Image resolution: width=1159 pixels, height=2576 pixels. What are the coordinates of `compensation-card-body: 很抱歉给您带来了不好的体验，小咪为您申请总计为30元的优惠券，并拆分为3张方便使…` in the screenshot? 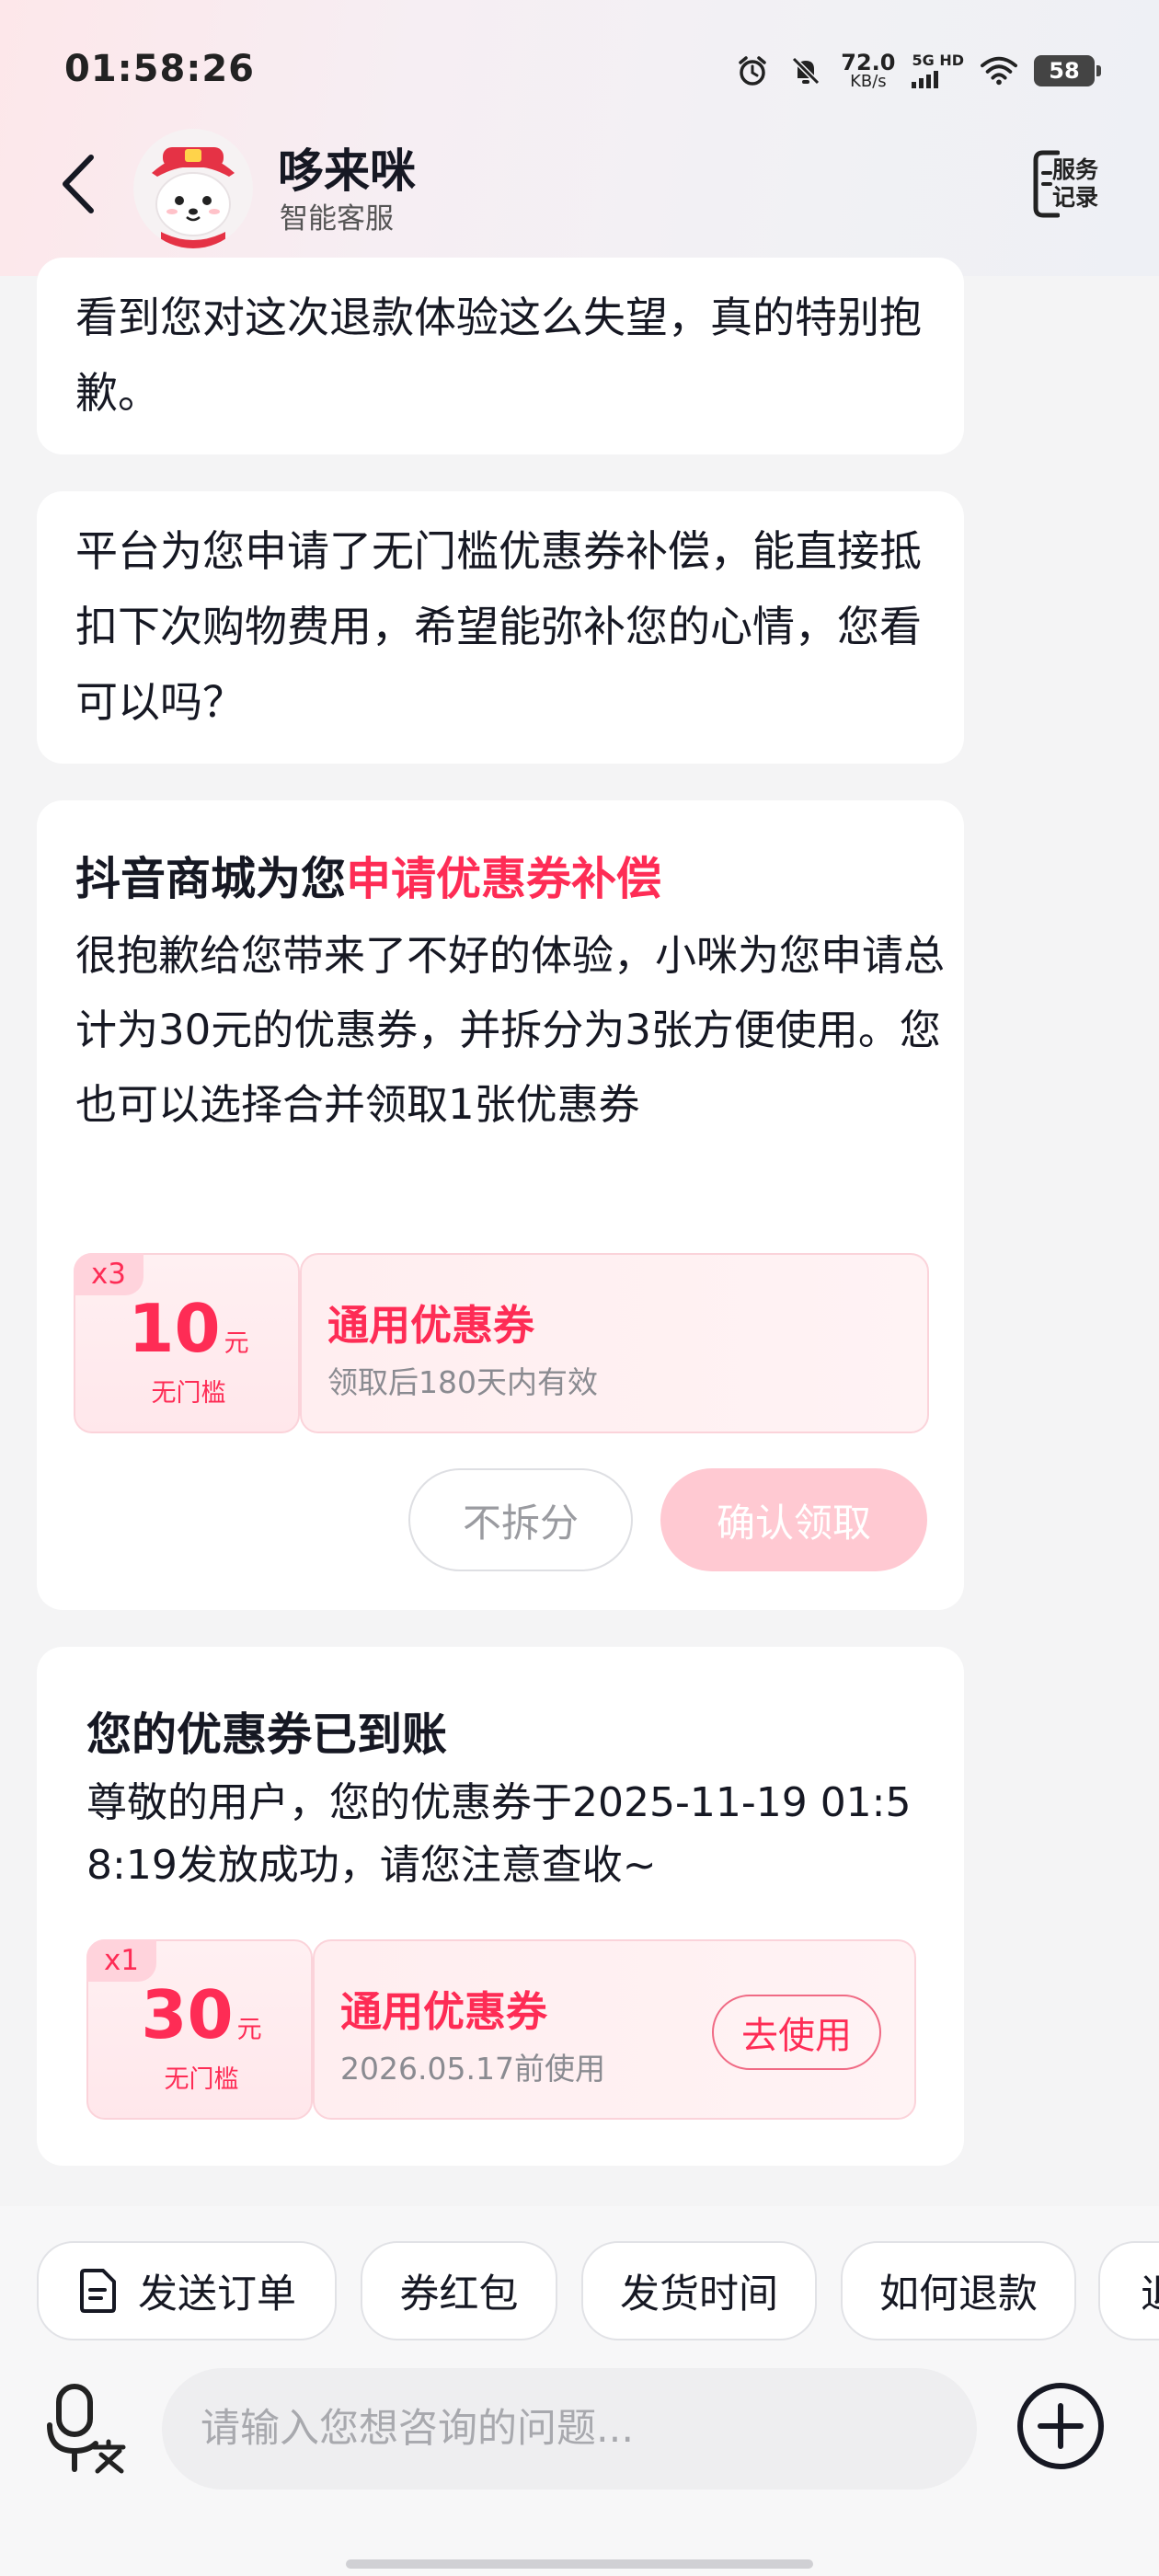 It's located at (510, 1030).